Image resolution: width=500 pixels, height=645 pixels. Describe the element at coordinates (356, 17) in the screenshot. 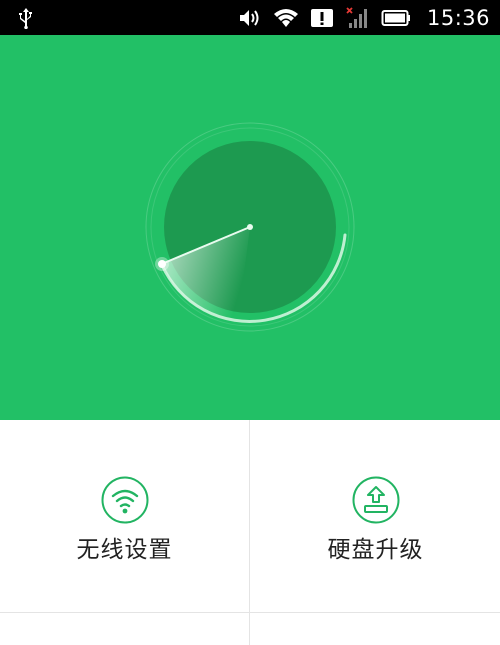

I see `signal-no-sim-icon` at that location.